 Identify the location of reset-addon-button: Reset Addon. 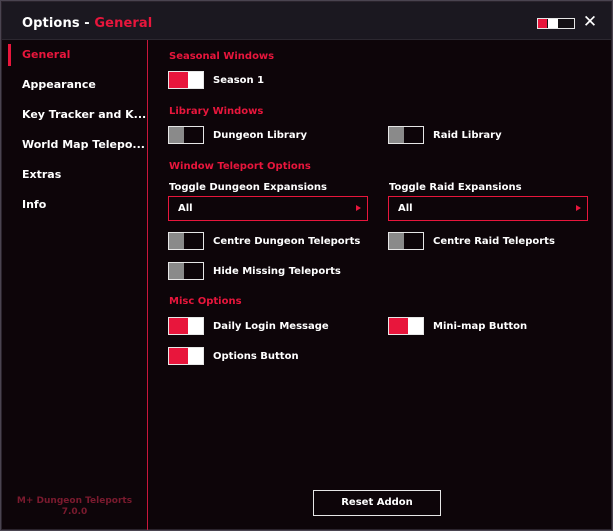
(377, 503).